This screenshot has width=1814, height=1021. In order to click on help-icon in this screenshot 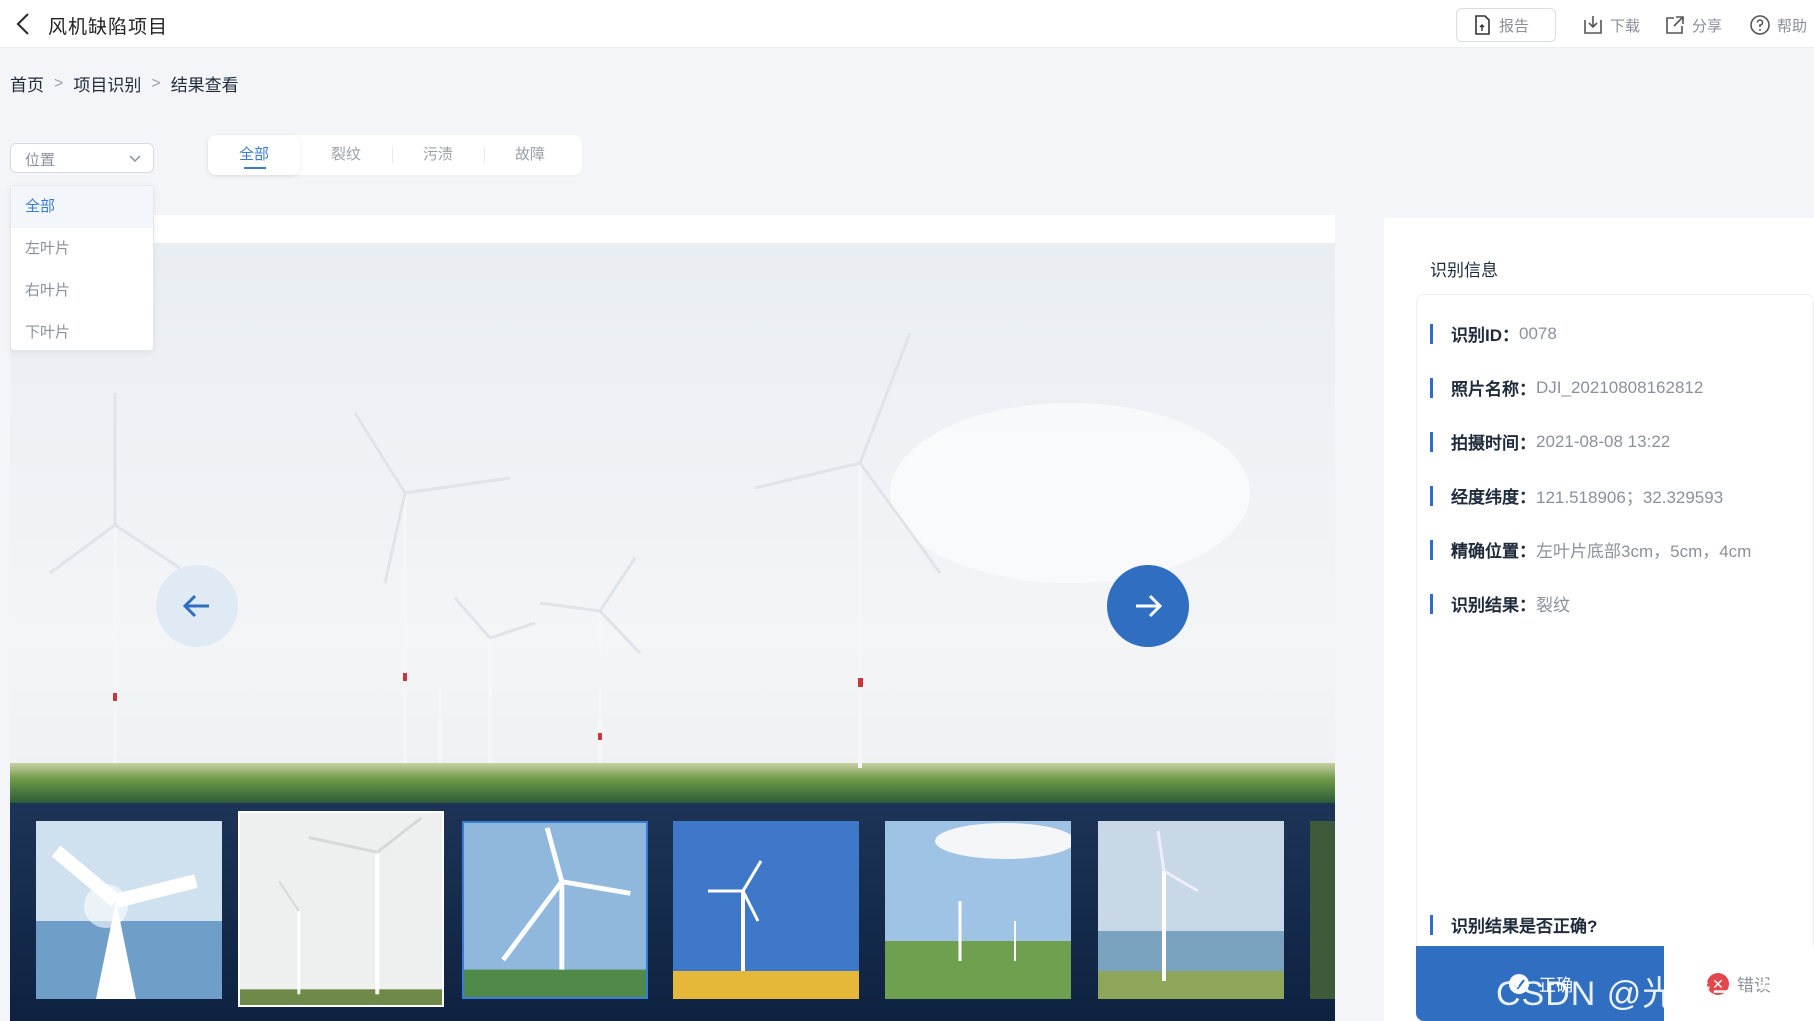, I will do `click(1760, 25)`.